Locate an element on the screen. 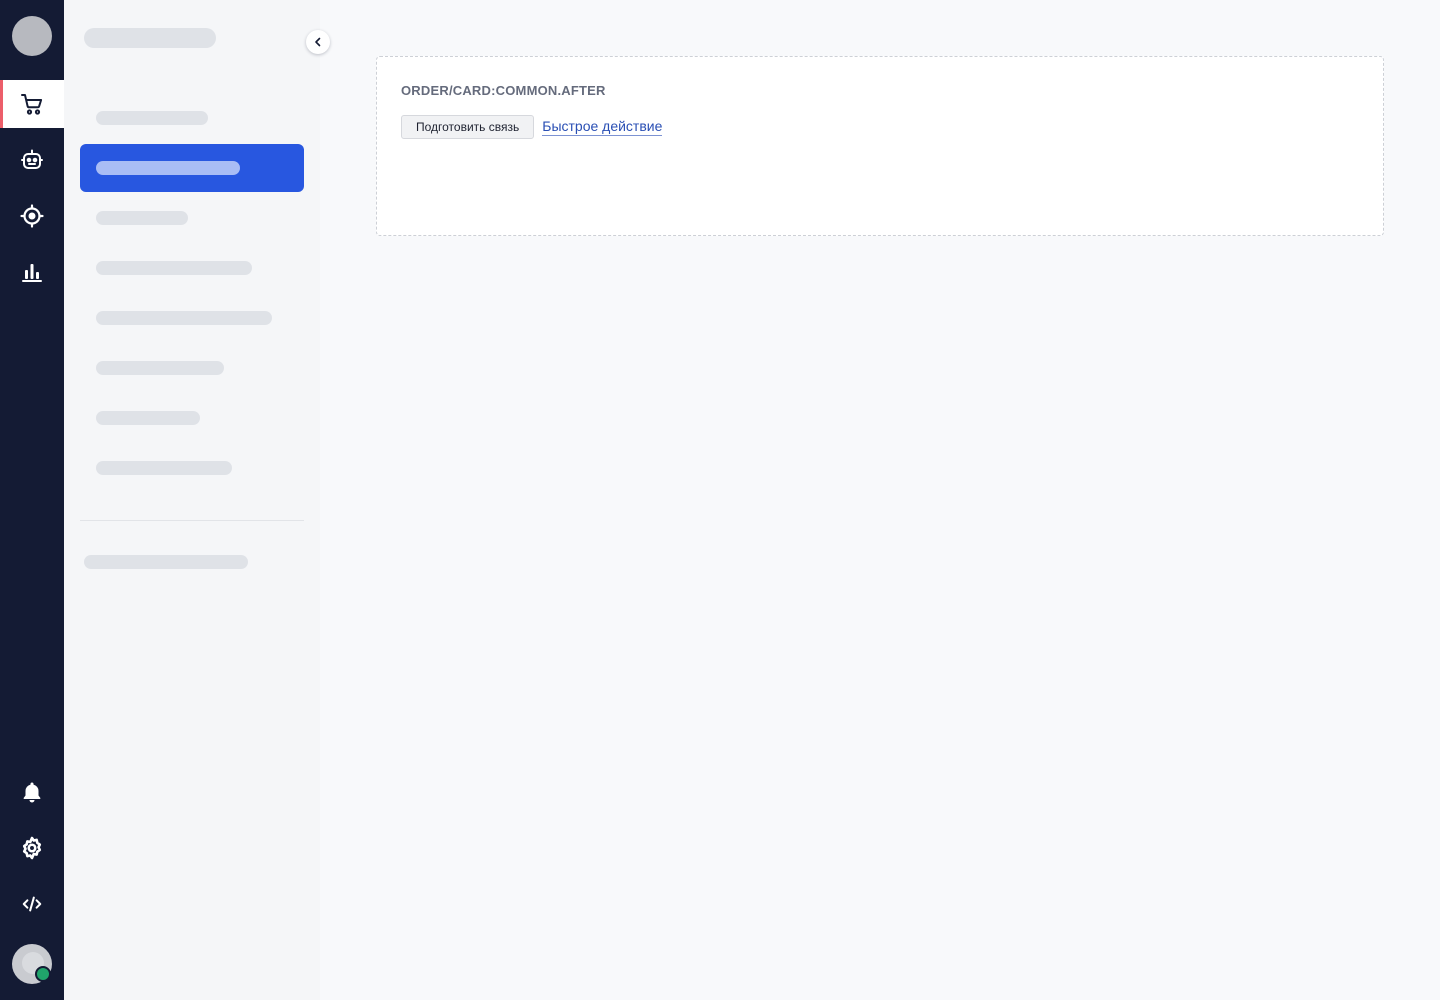 This screenshot has width=1440, height=1000. target-icon is located at coordinates (32, 216).